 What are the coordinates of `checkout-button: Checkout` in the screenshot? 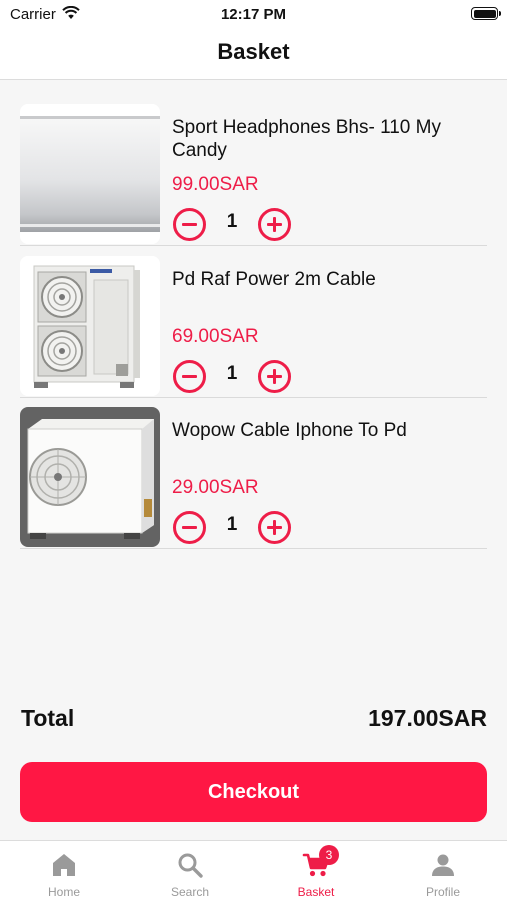 It's located at (253, 792).